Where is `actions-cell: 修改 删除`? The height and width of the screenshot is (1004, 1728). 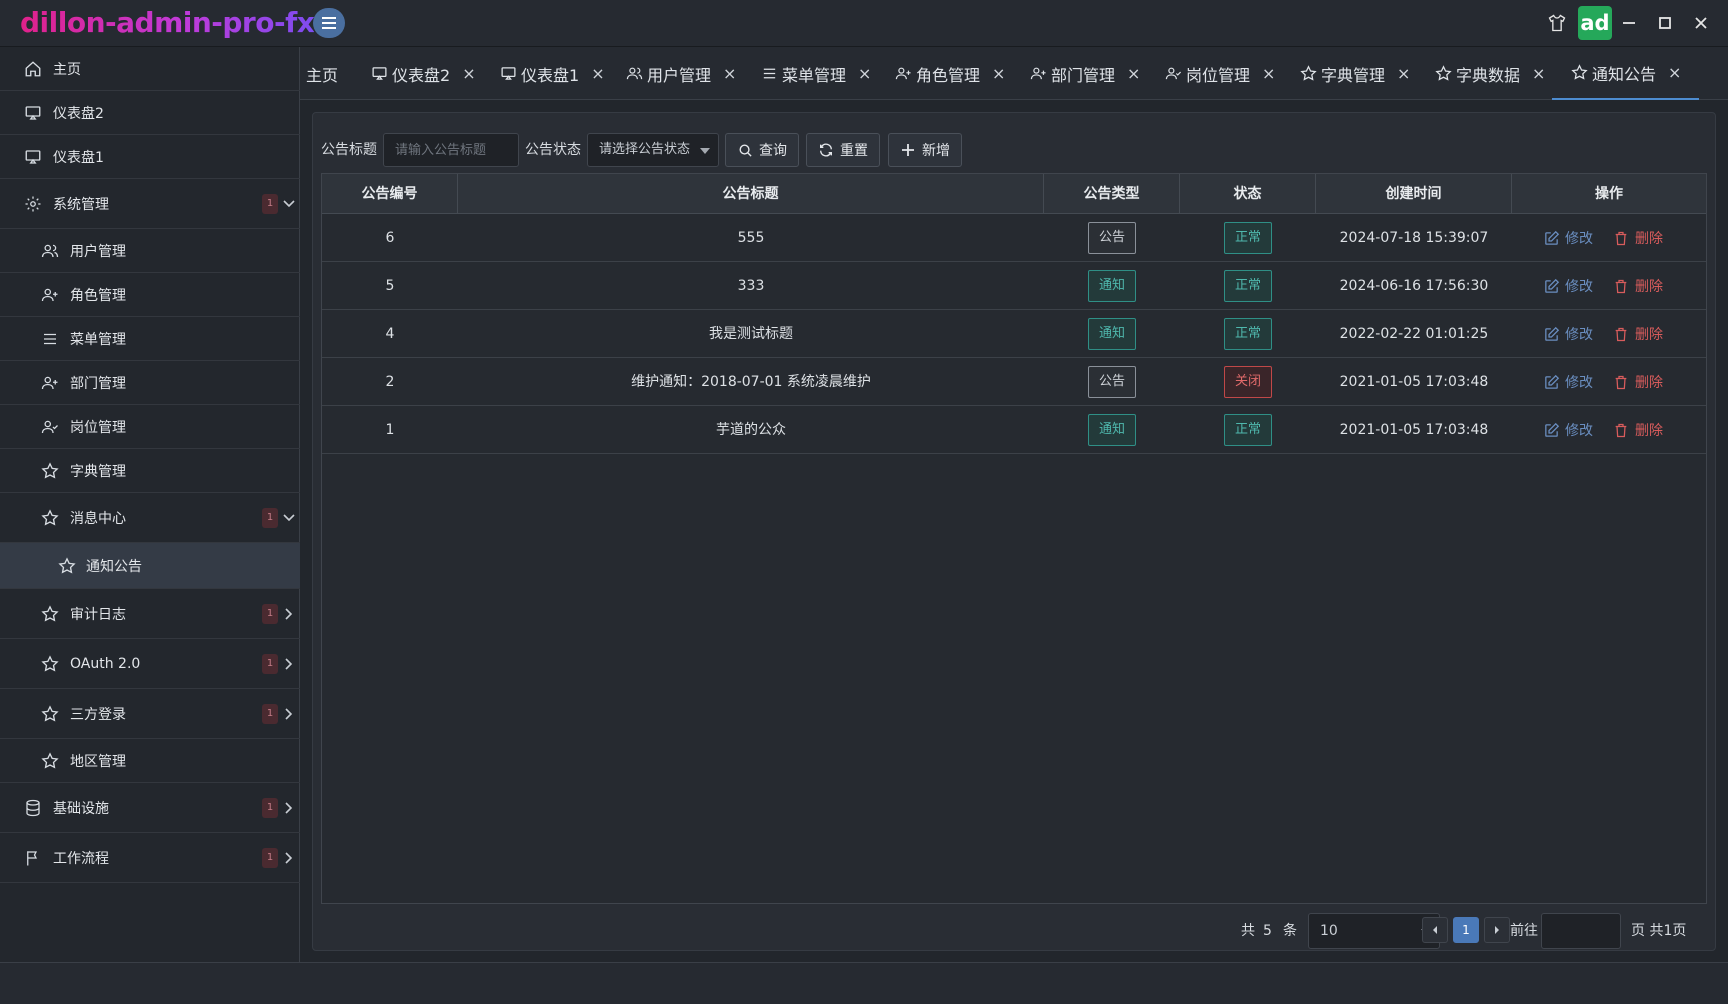
actions-cell: 修改 删除 is located at coordinates (1609, 382).